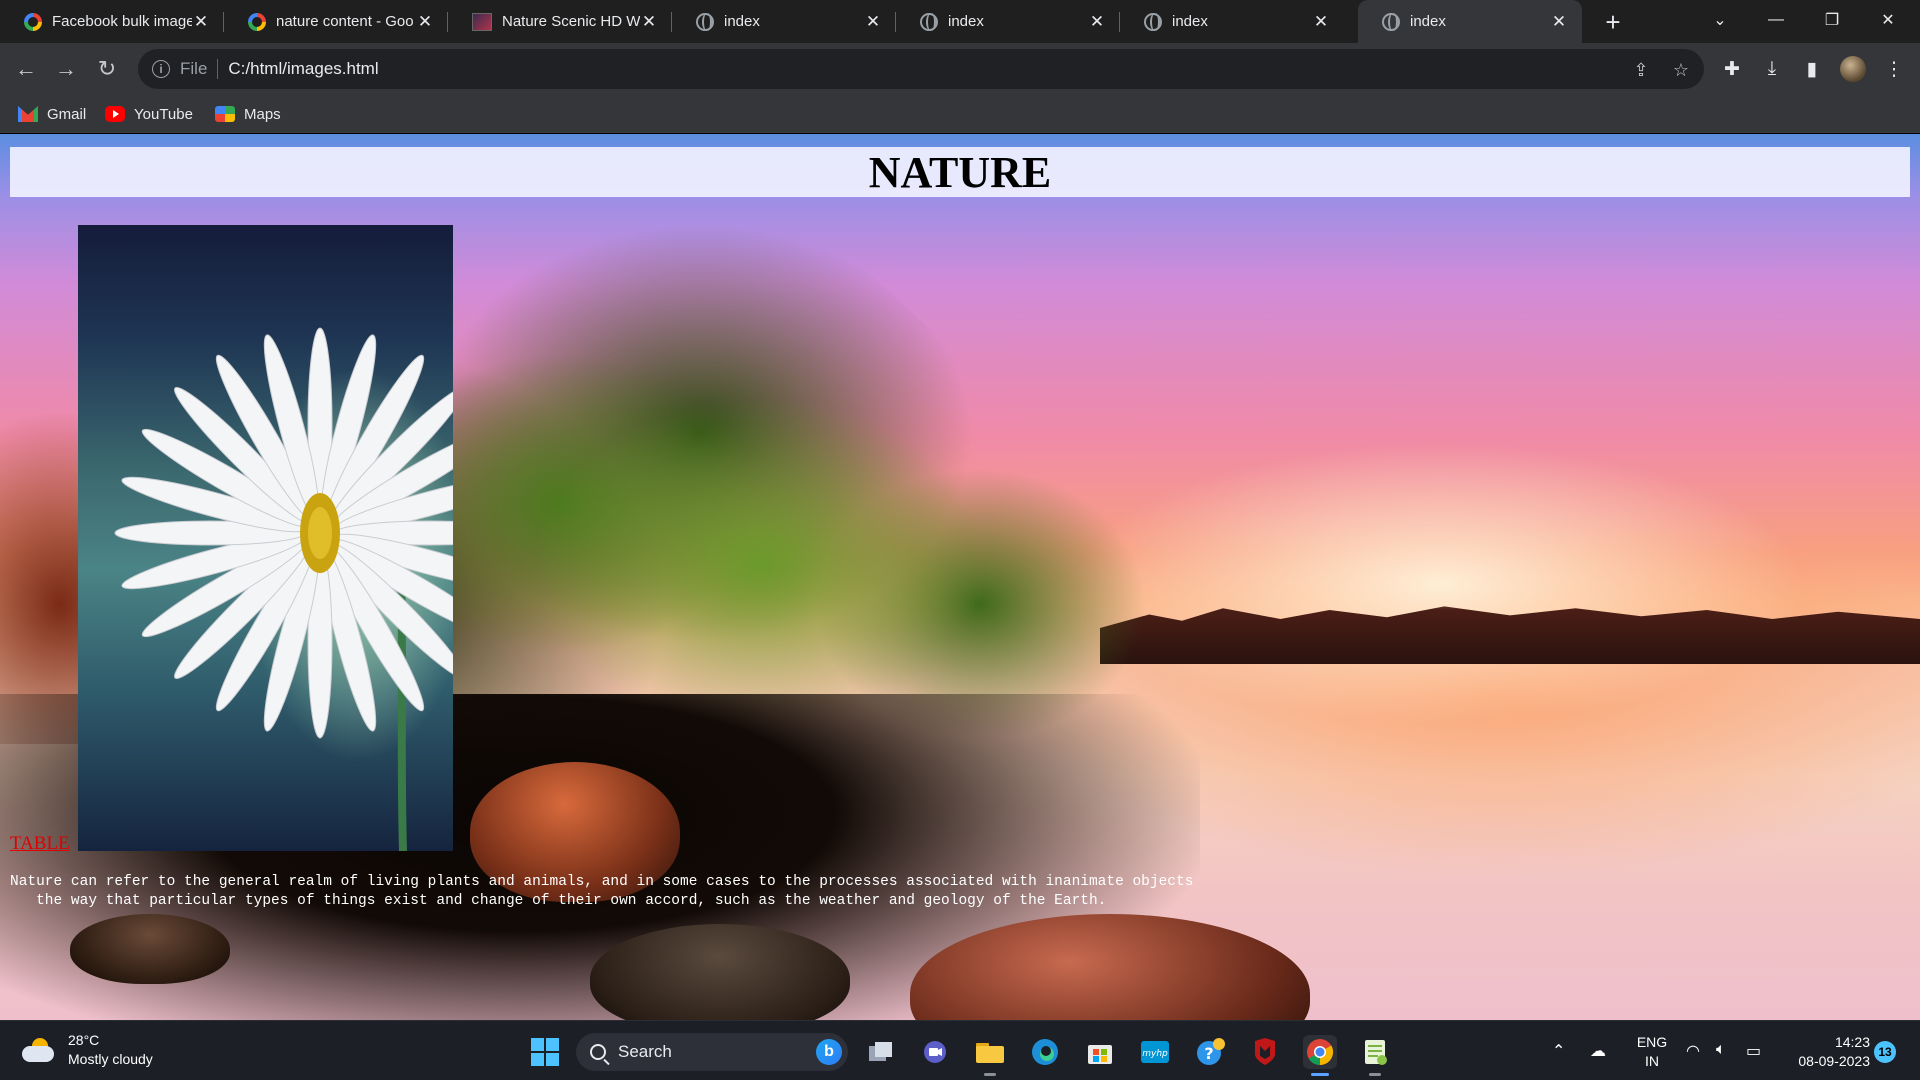  I want to click on bookmark-label: Maps, so click(262, 114).